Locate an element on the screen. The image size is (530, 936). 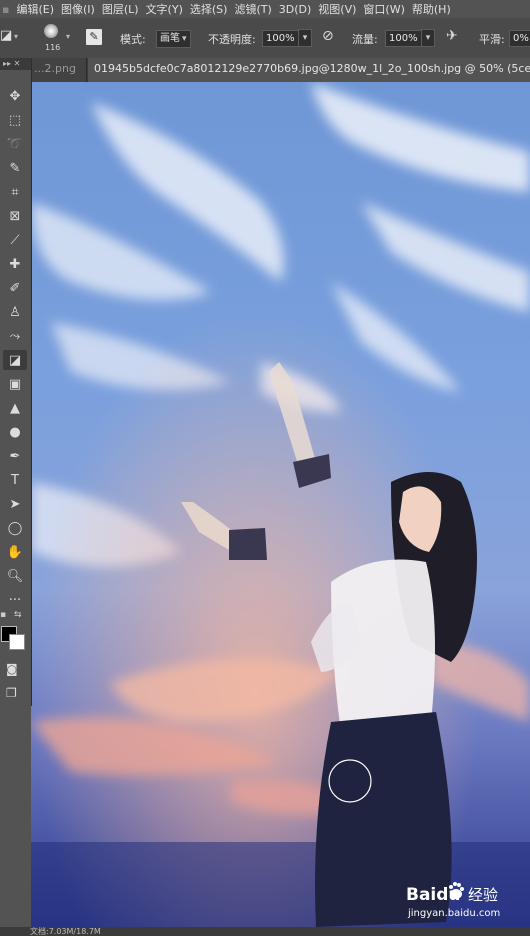
mode-select: 画笔 ▾ is located at coordinates (173, 39).